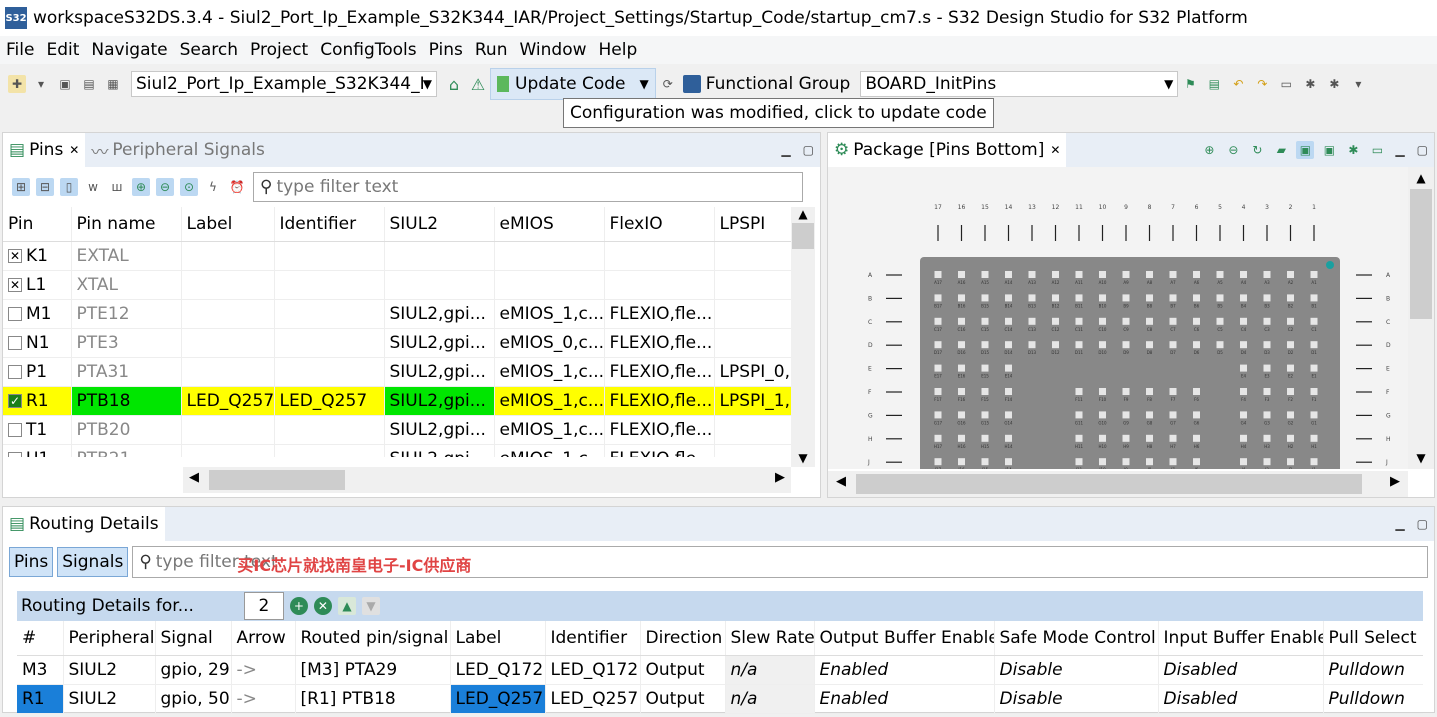 The width and height of the screenshot is (1437, 717). Describe the element at coordinates (193, 699) in the screenshot. I see `routing-signal-cell: gpio, 50` at that location.